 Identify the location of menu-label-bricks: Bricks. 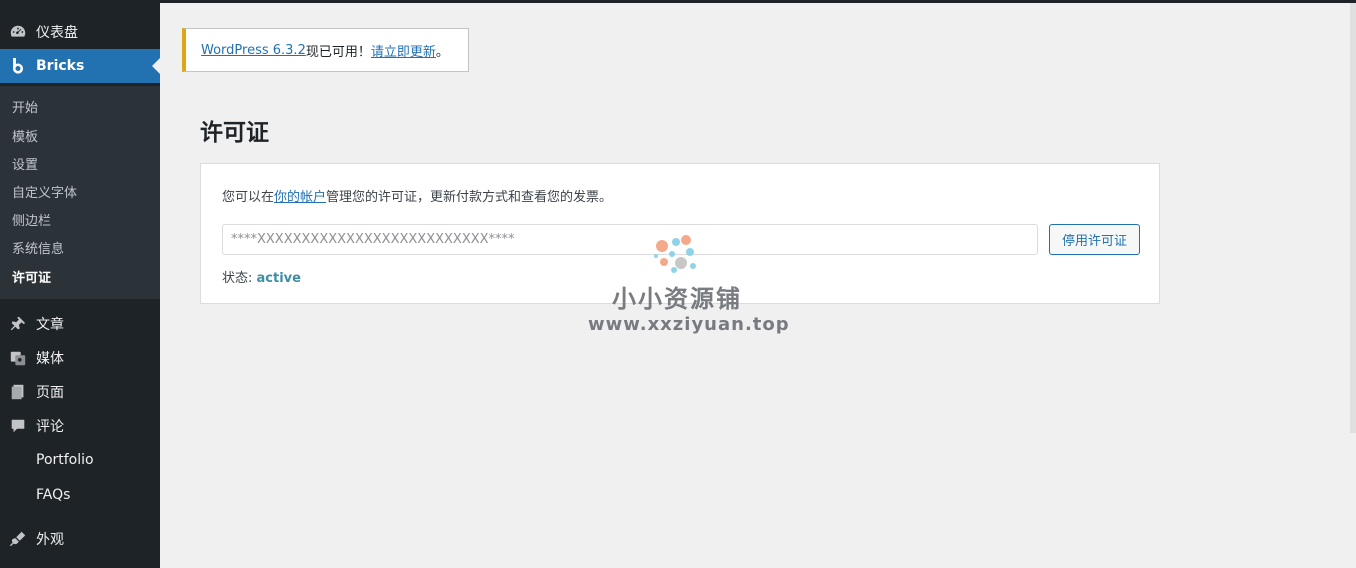
(60, 66).